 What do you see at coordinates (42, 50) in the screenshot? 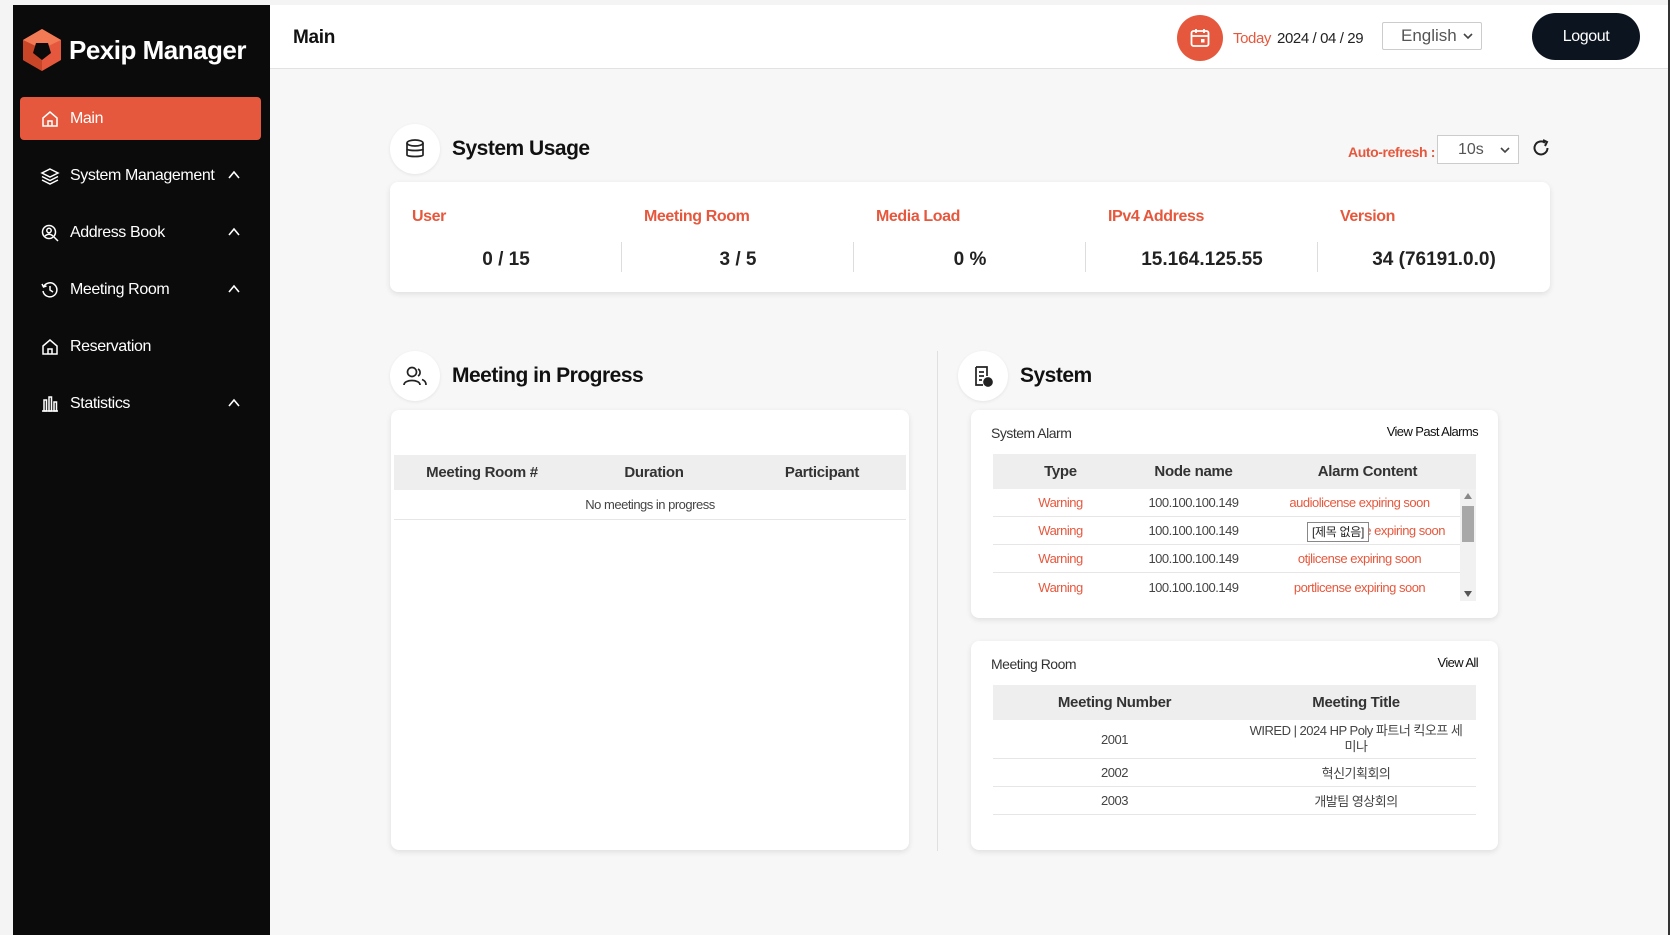
I see `pexip-logo-icon` at bounding box center [42, 50].